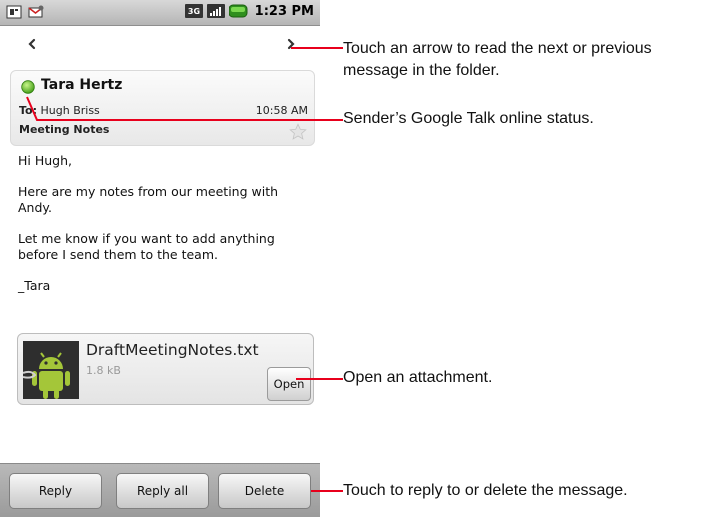 This screenshot has width=721, height=517. Describe the element at coordinates (28, 110) in the screenshot. I see `to-label: To:` at that location.